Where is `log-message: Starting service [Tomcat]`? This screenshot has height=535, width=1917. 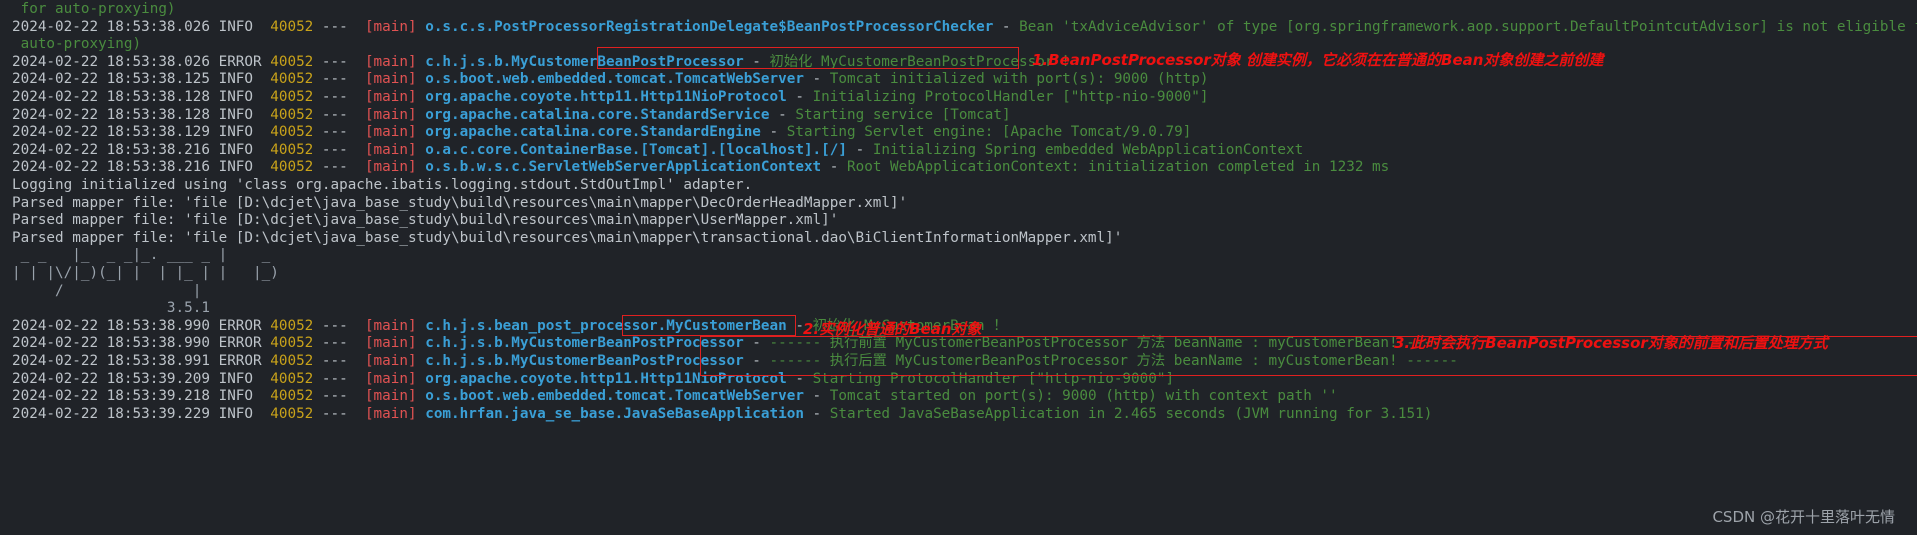
log-message: Starting service [Tomcat] is located at coordinates (903, 114).